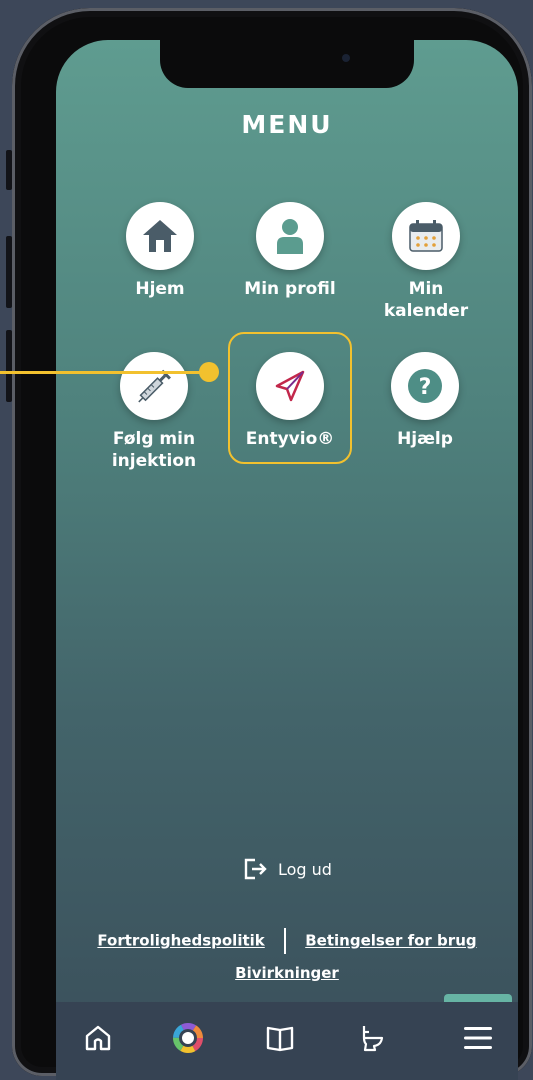  What do you see at coordinates (160, 236) in the screenshot?
I see `home-icon` at bounding box center [160, 236].